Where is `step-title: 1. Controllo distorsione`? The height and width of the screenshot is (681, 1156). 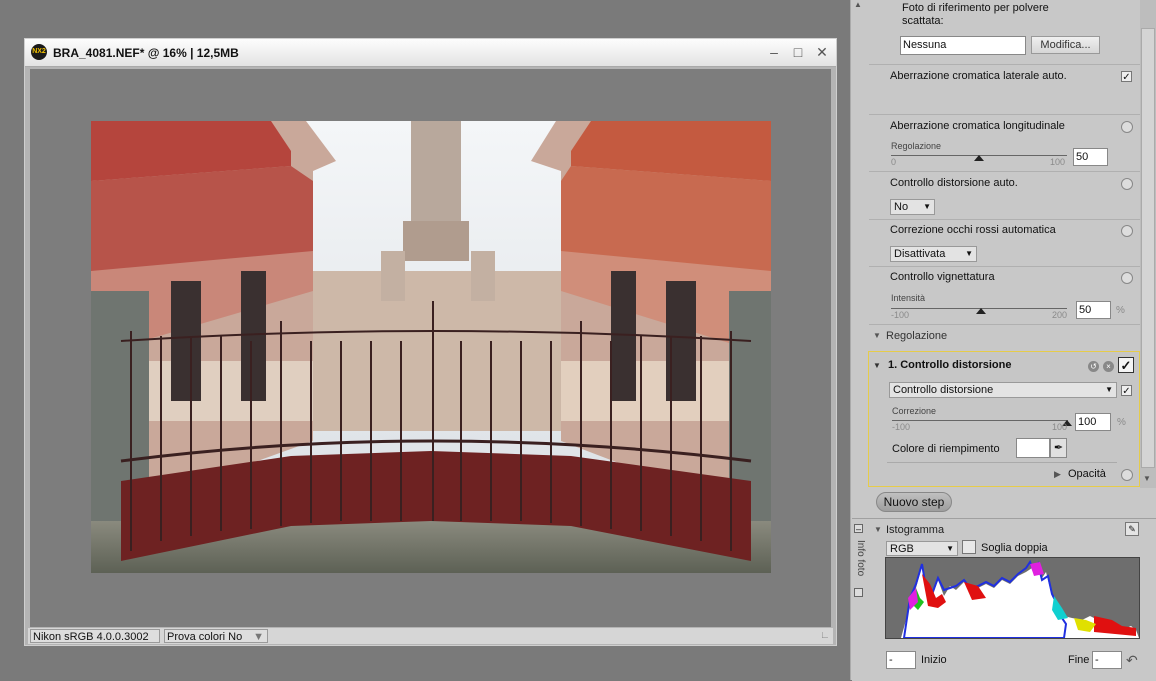 step-title: 1. Controllo distorsione is located at coordinates (950, 365).